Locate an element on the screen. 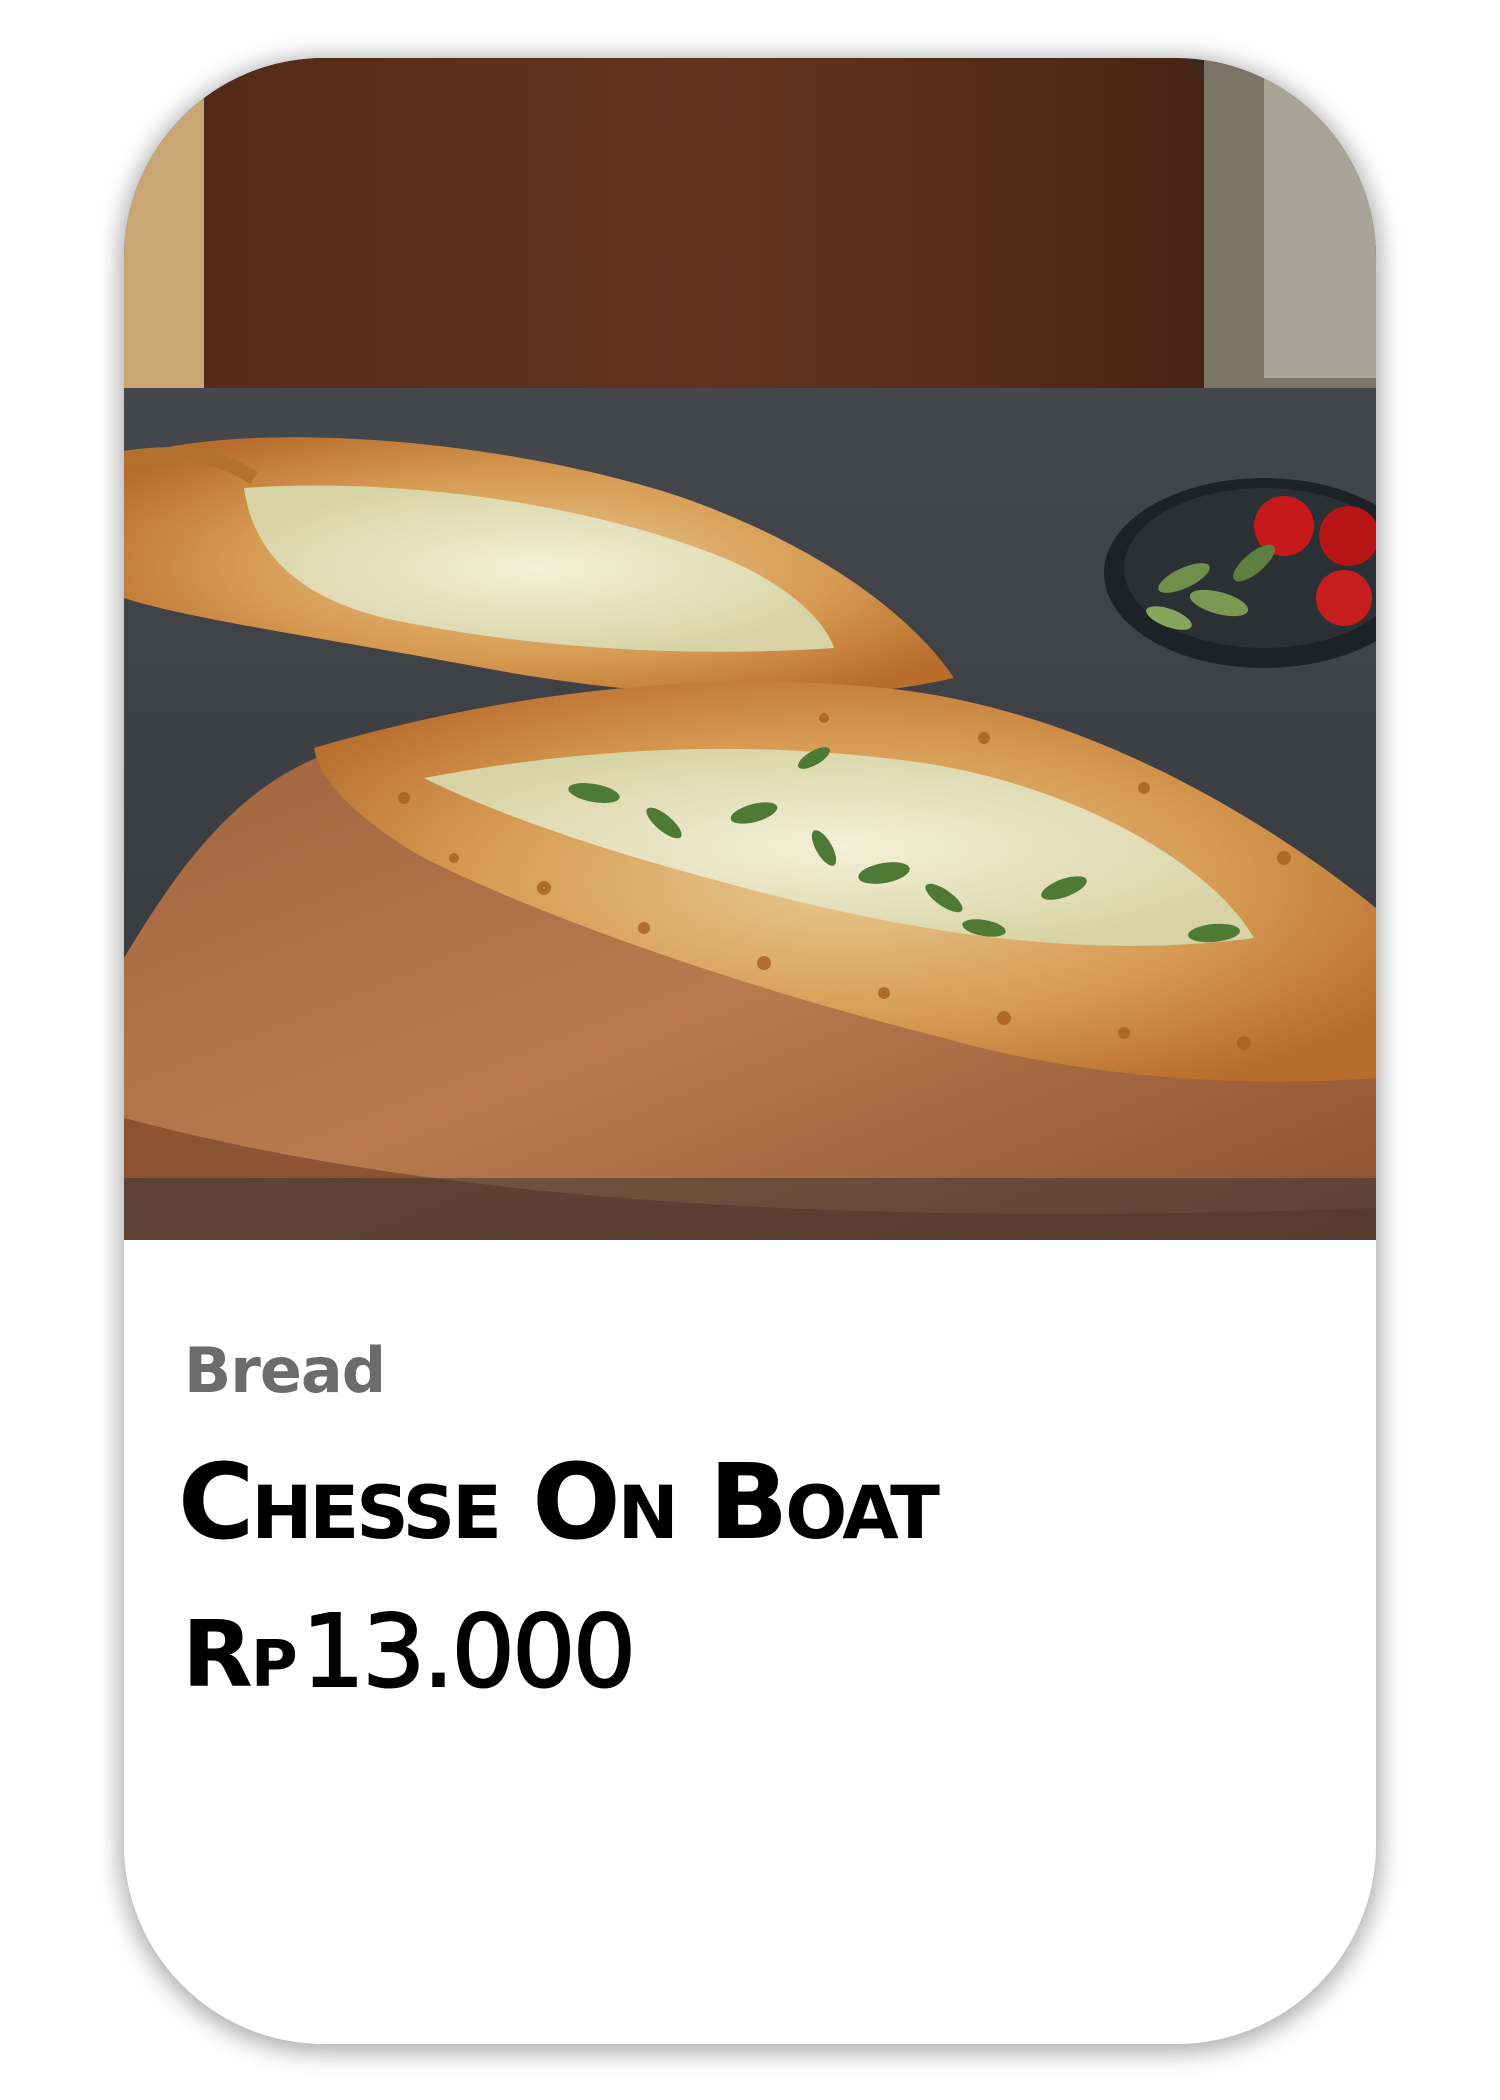 This screenshot has width=1500, height=2100. price-currency: Rp is located at coordinates (240, 1654).